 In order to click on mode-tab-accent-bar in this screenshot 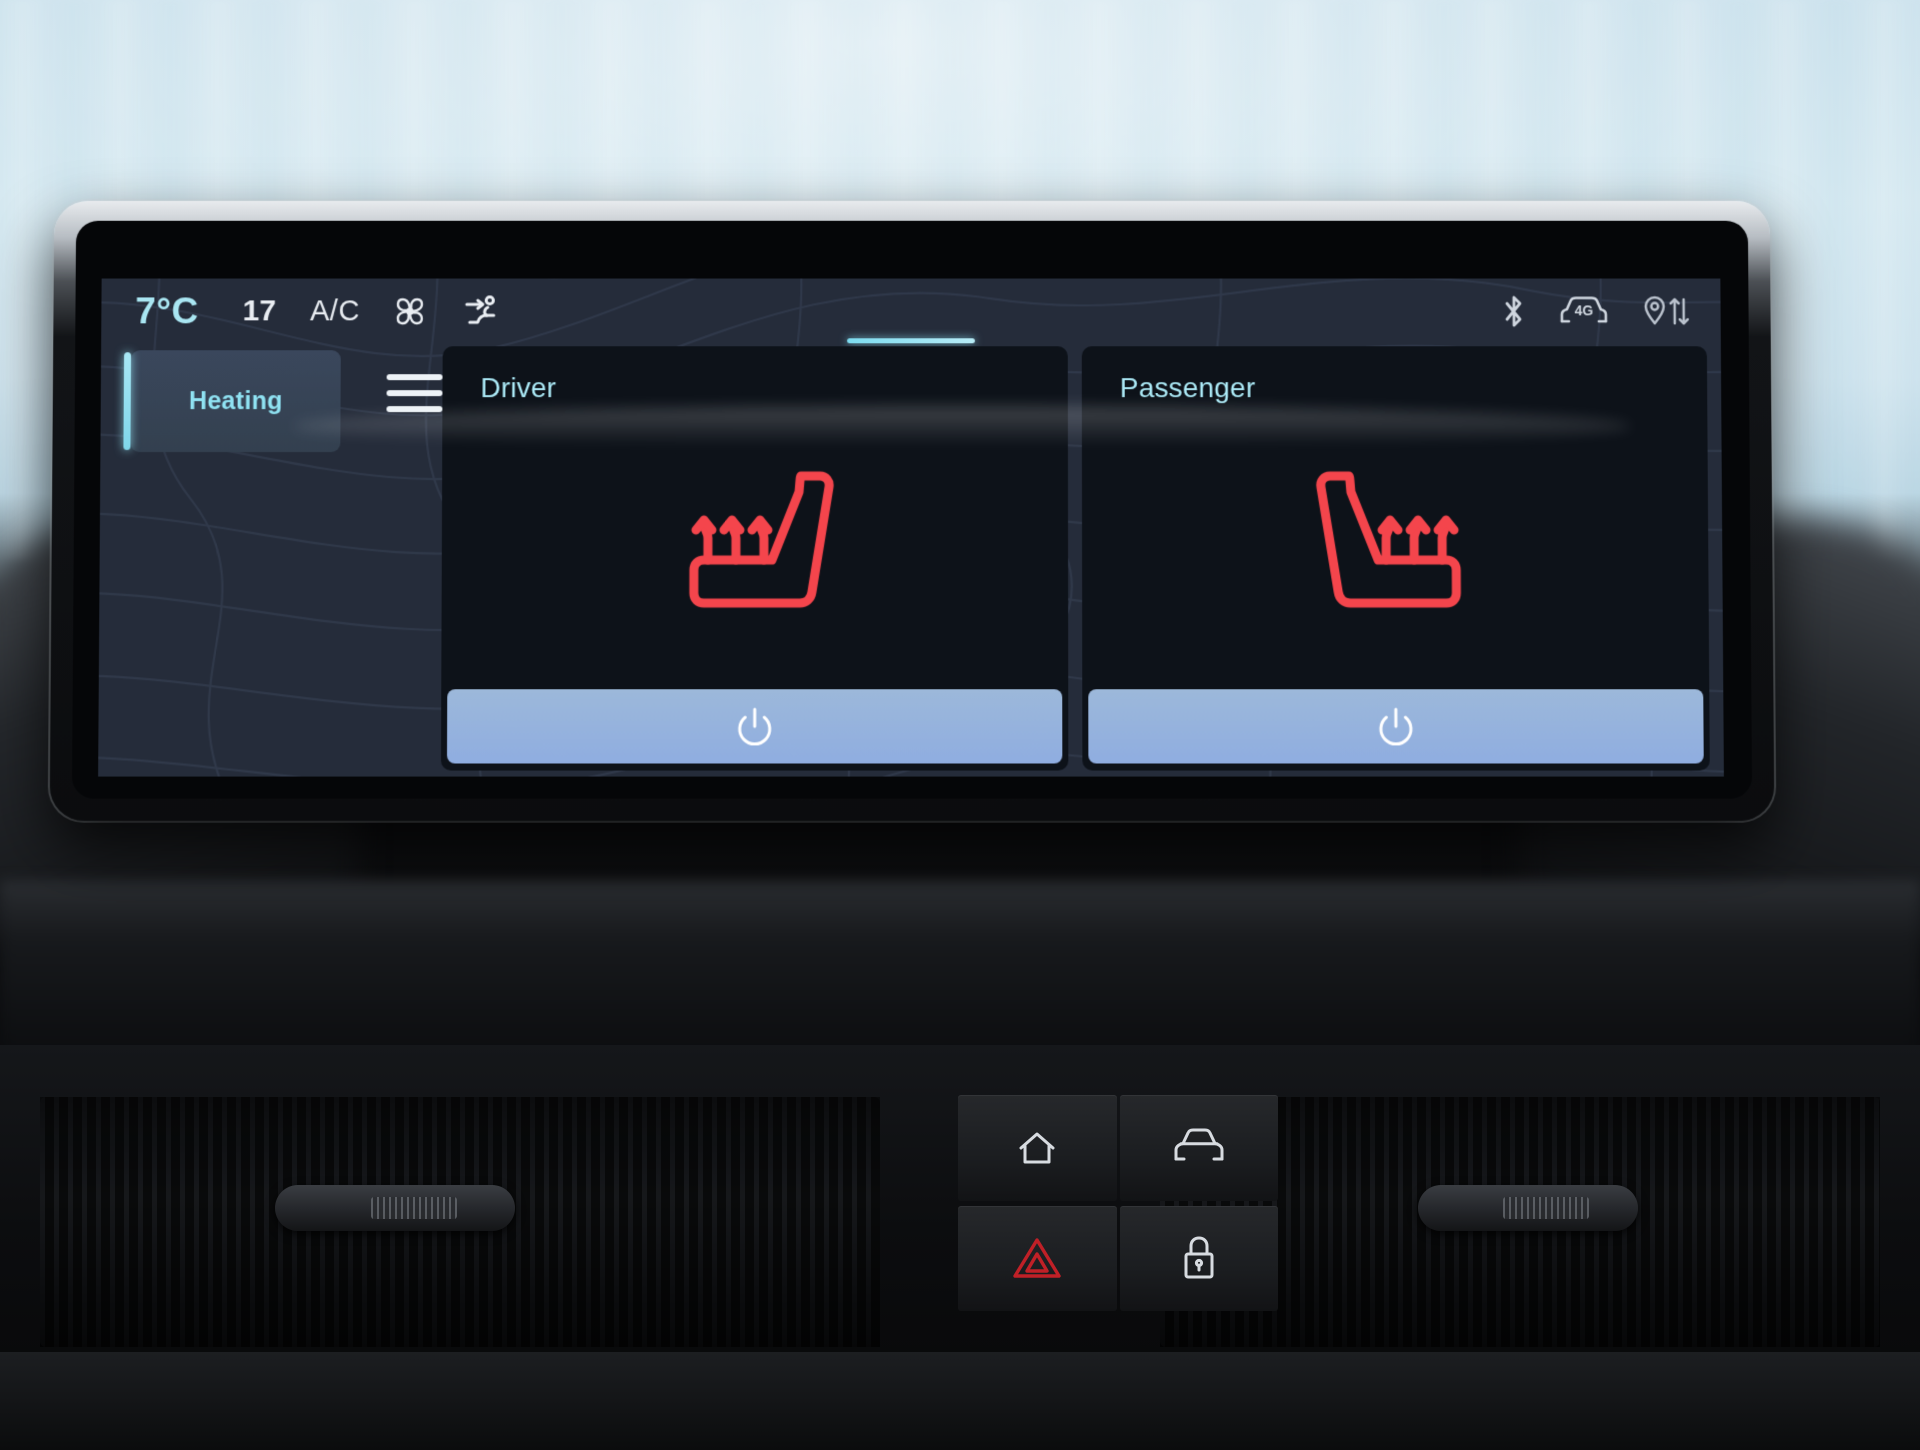, I will do `click(127, 401)`.